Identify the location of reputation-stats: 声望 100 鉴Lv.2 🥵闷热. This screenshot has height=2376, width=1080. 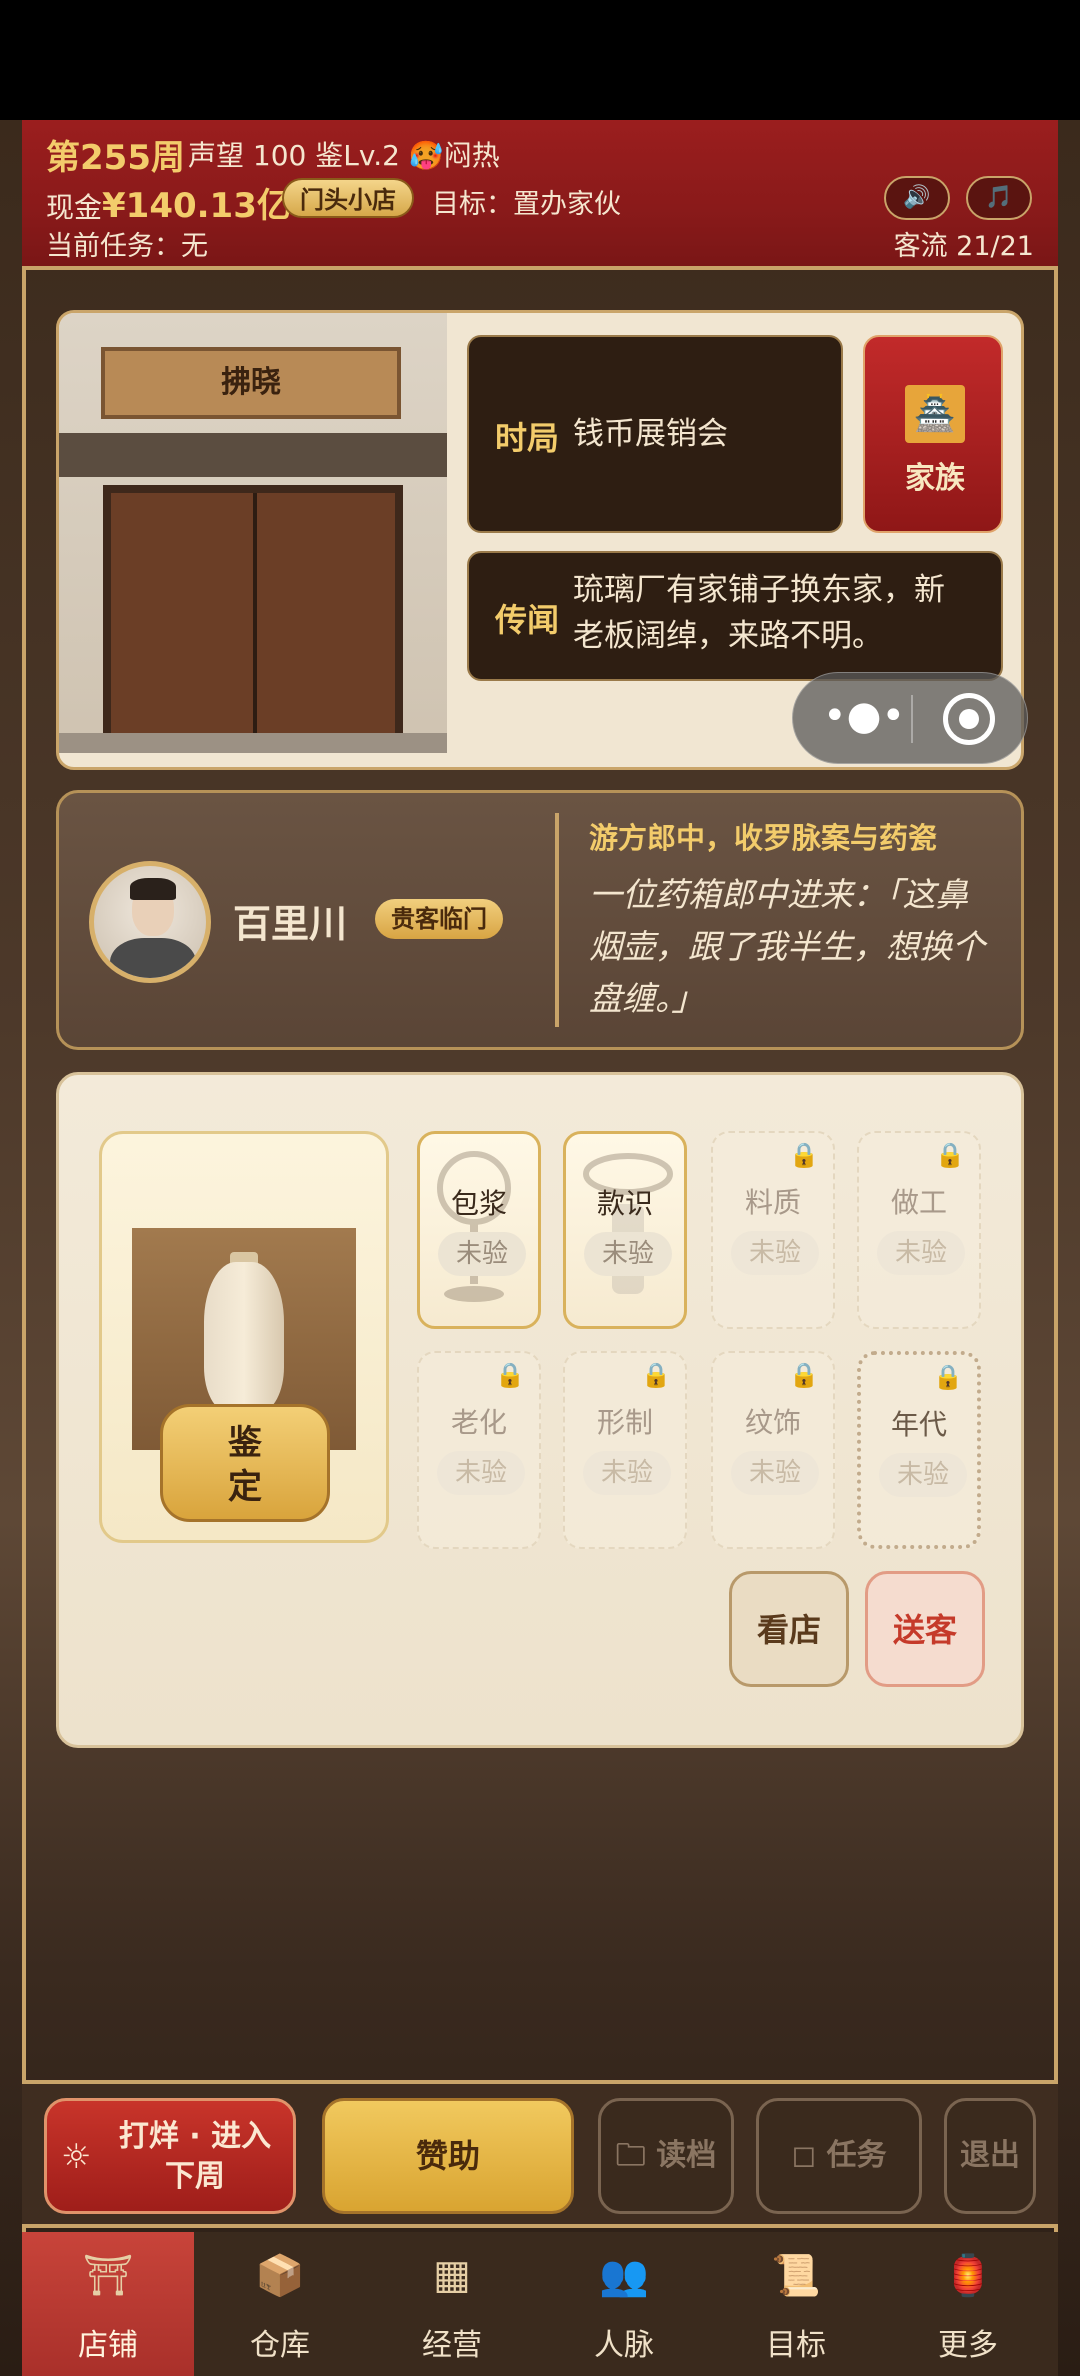
(344, 155).